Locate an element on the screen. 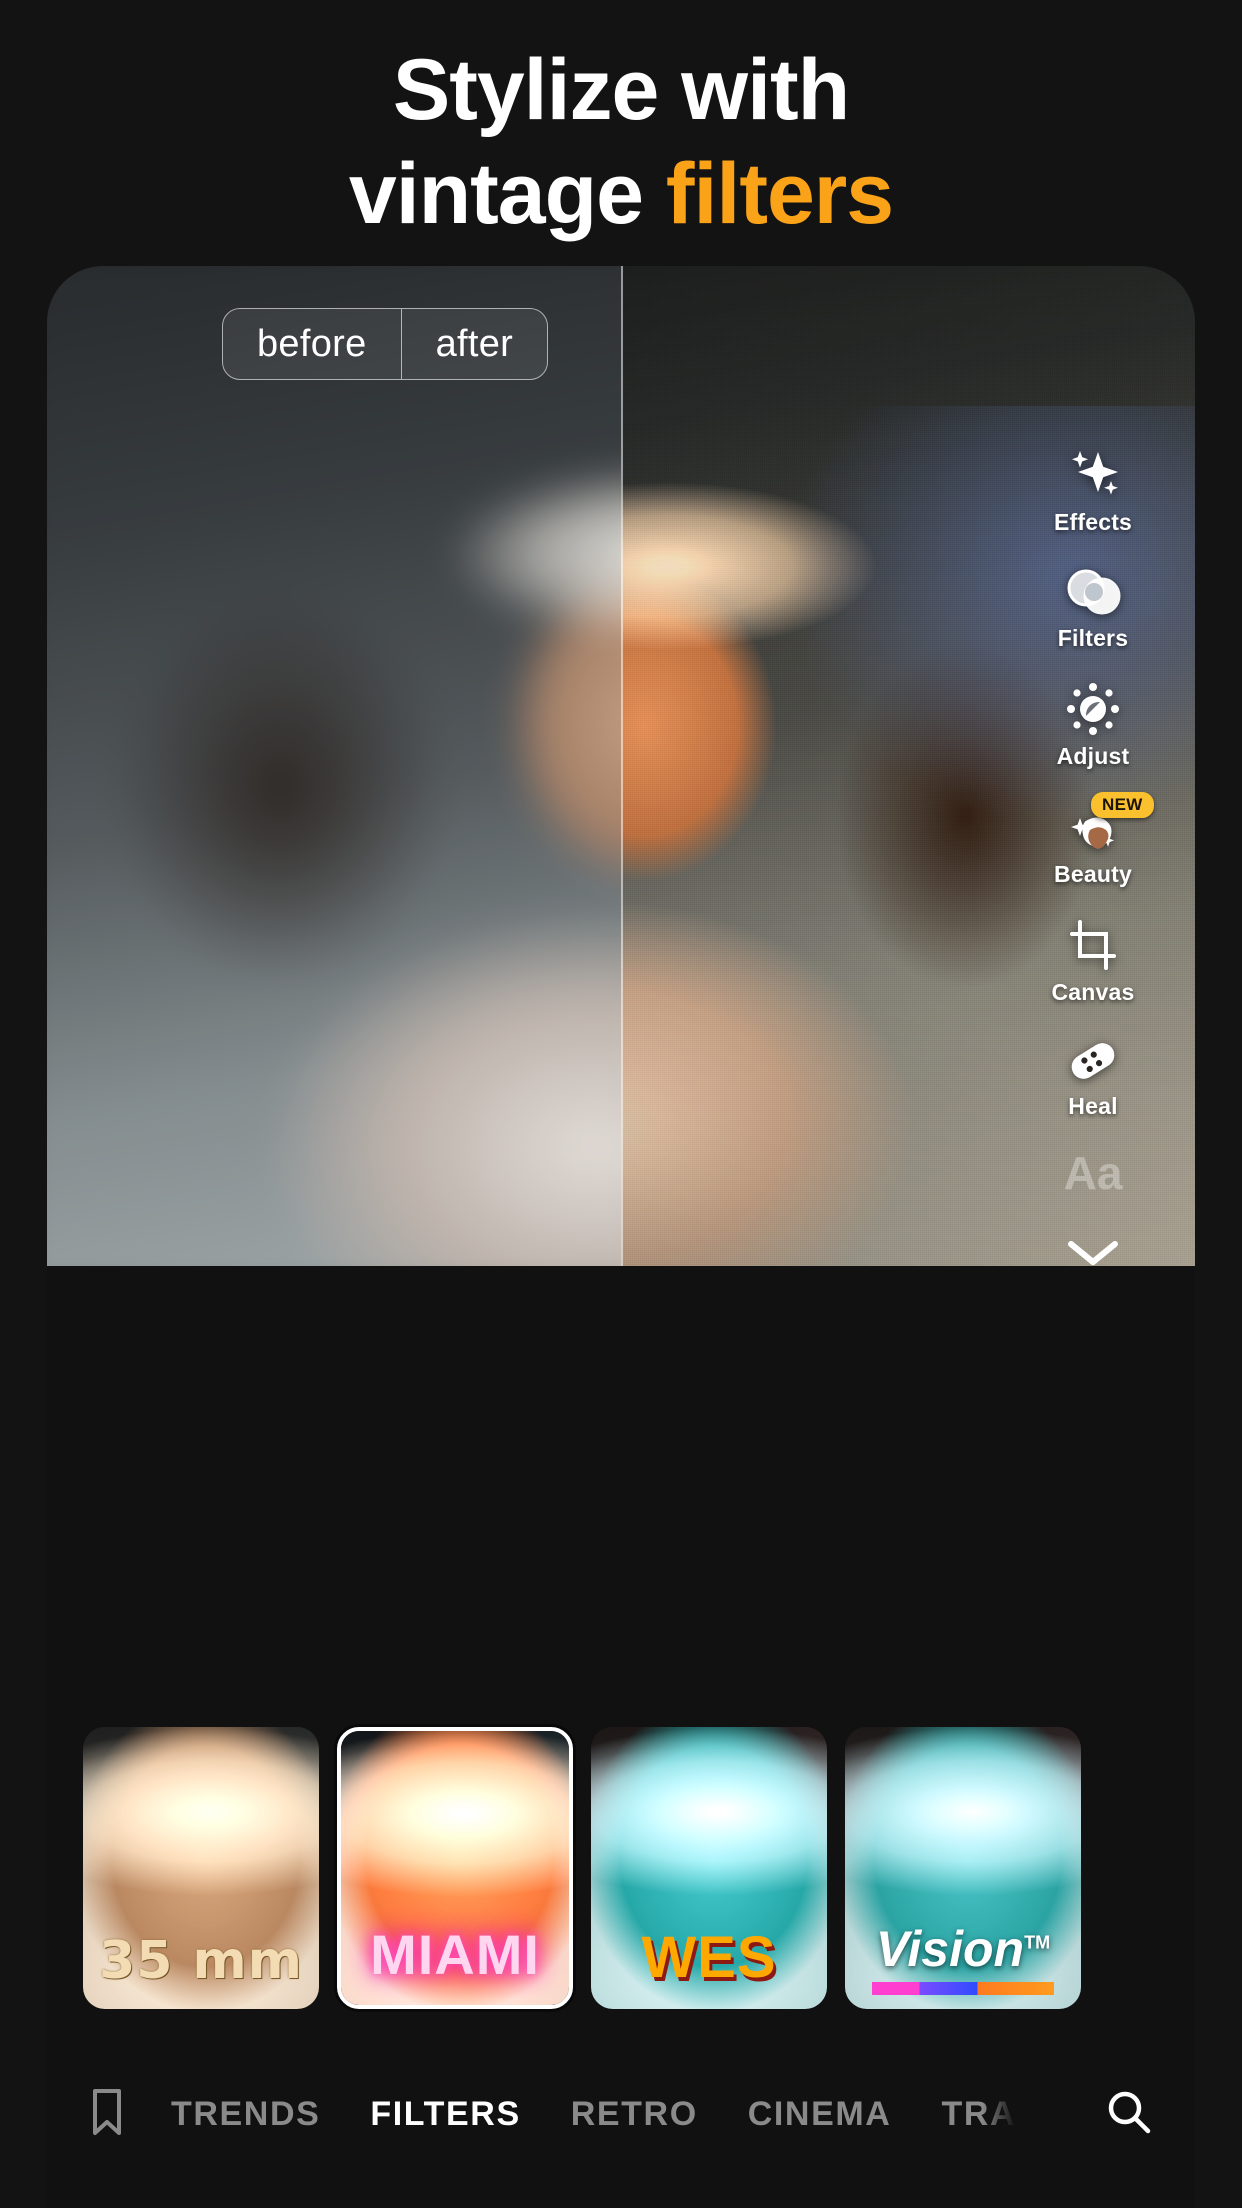 The height and width of the screenshot is (2208, 1242). headline-accent: filters is located at coordinates (779, 194).